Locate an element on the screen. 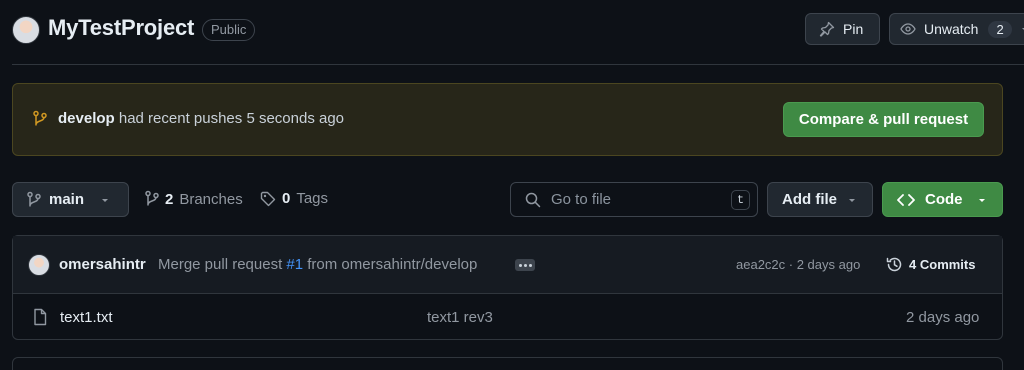 The height and width of the screenshot is (370, 1024). code-button: Code is located at coordinates (942, 199).